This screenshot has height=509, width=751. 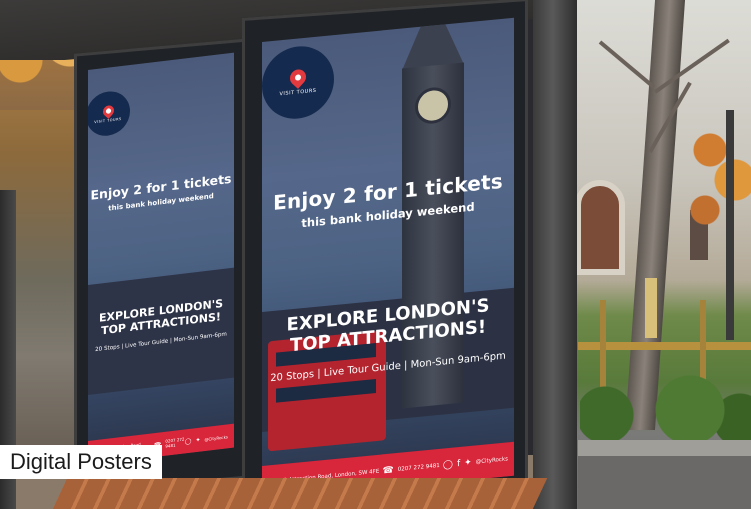 I want to click on shelter-pillar-right, so click(x=555, y=254).